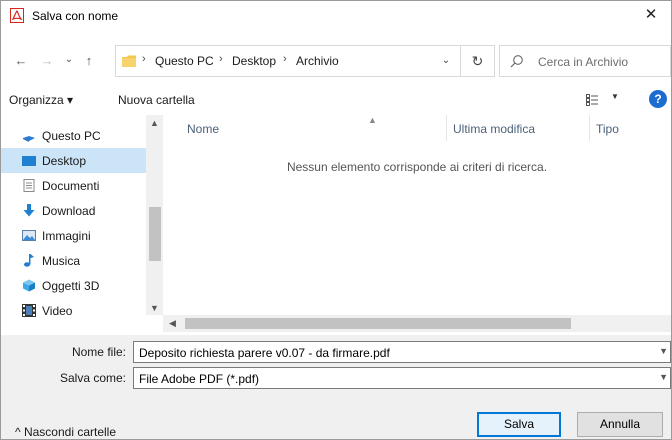 The height and width of the screenshot is (440, 672). What do you see at coordinates (620, 424) in the screenshot?
I see `cancel-button: Annulla` at bounding box center [620, 424].